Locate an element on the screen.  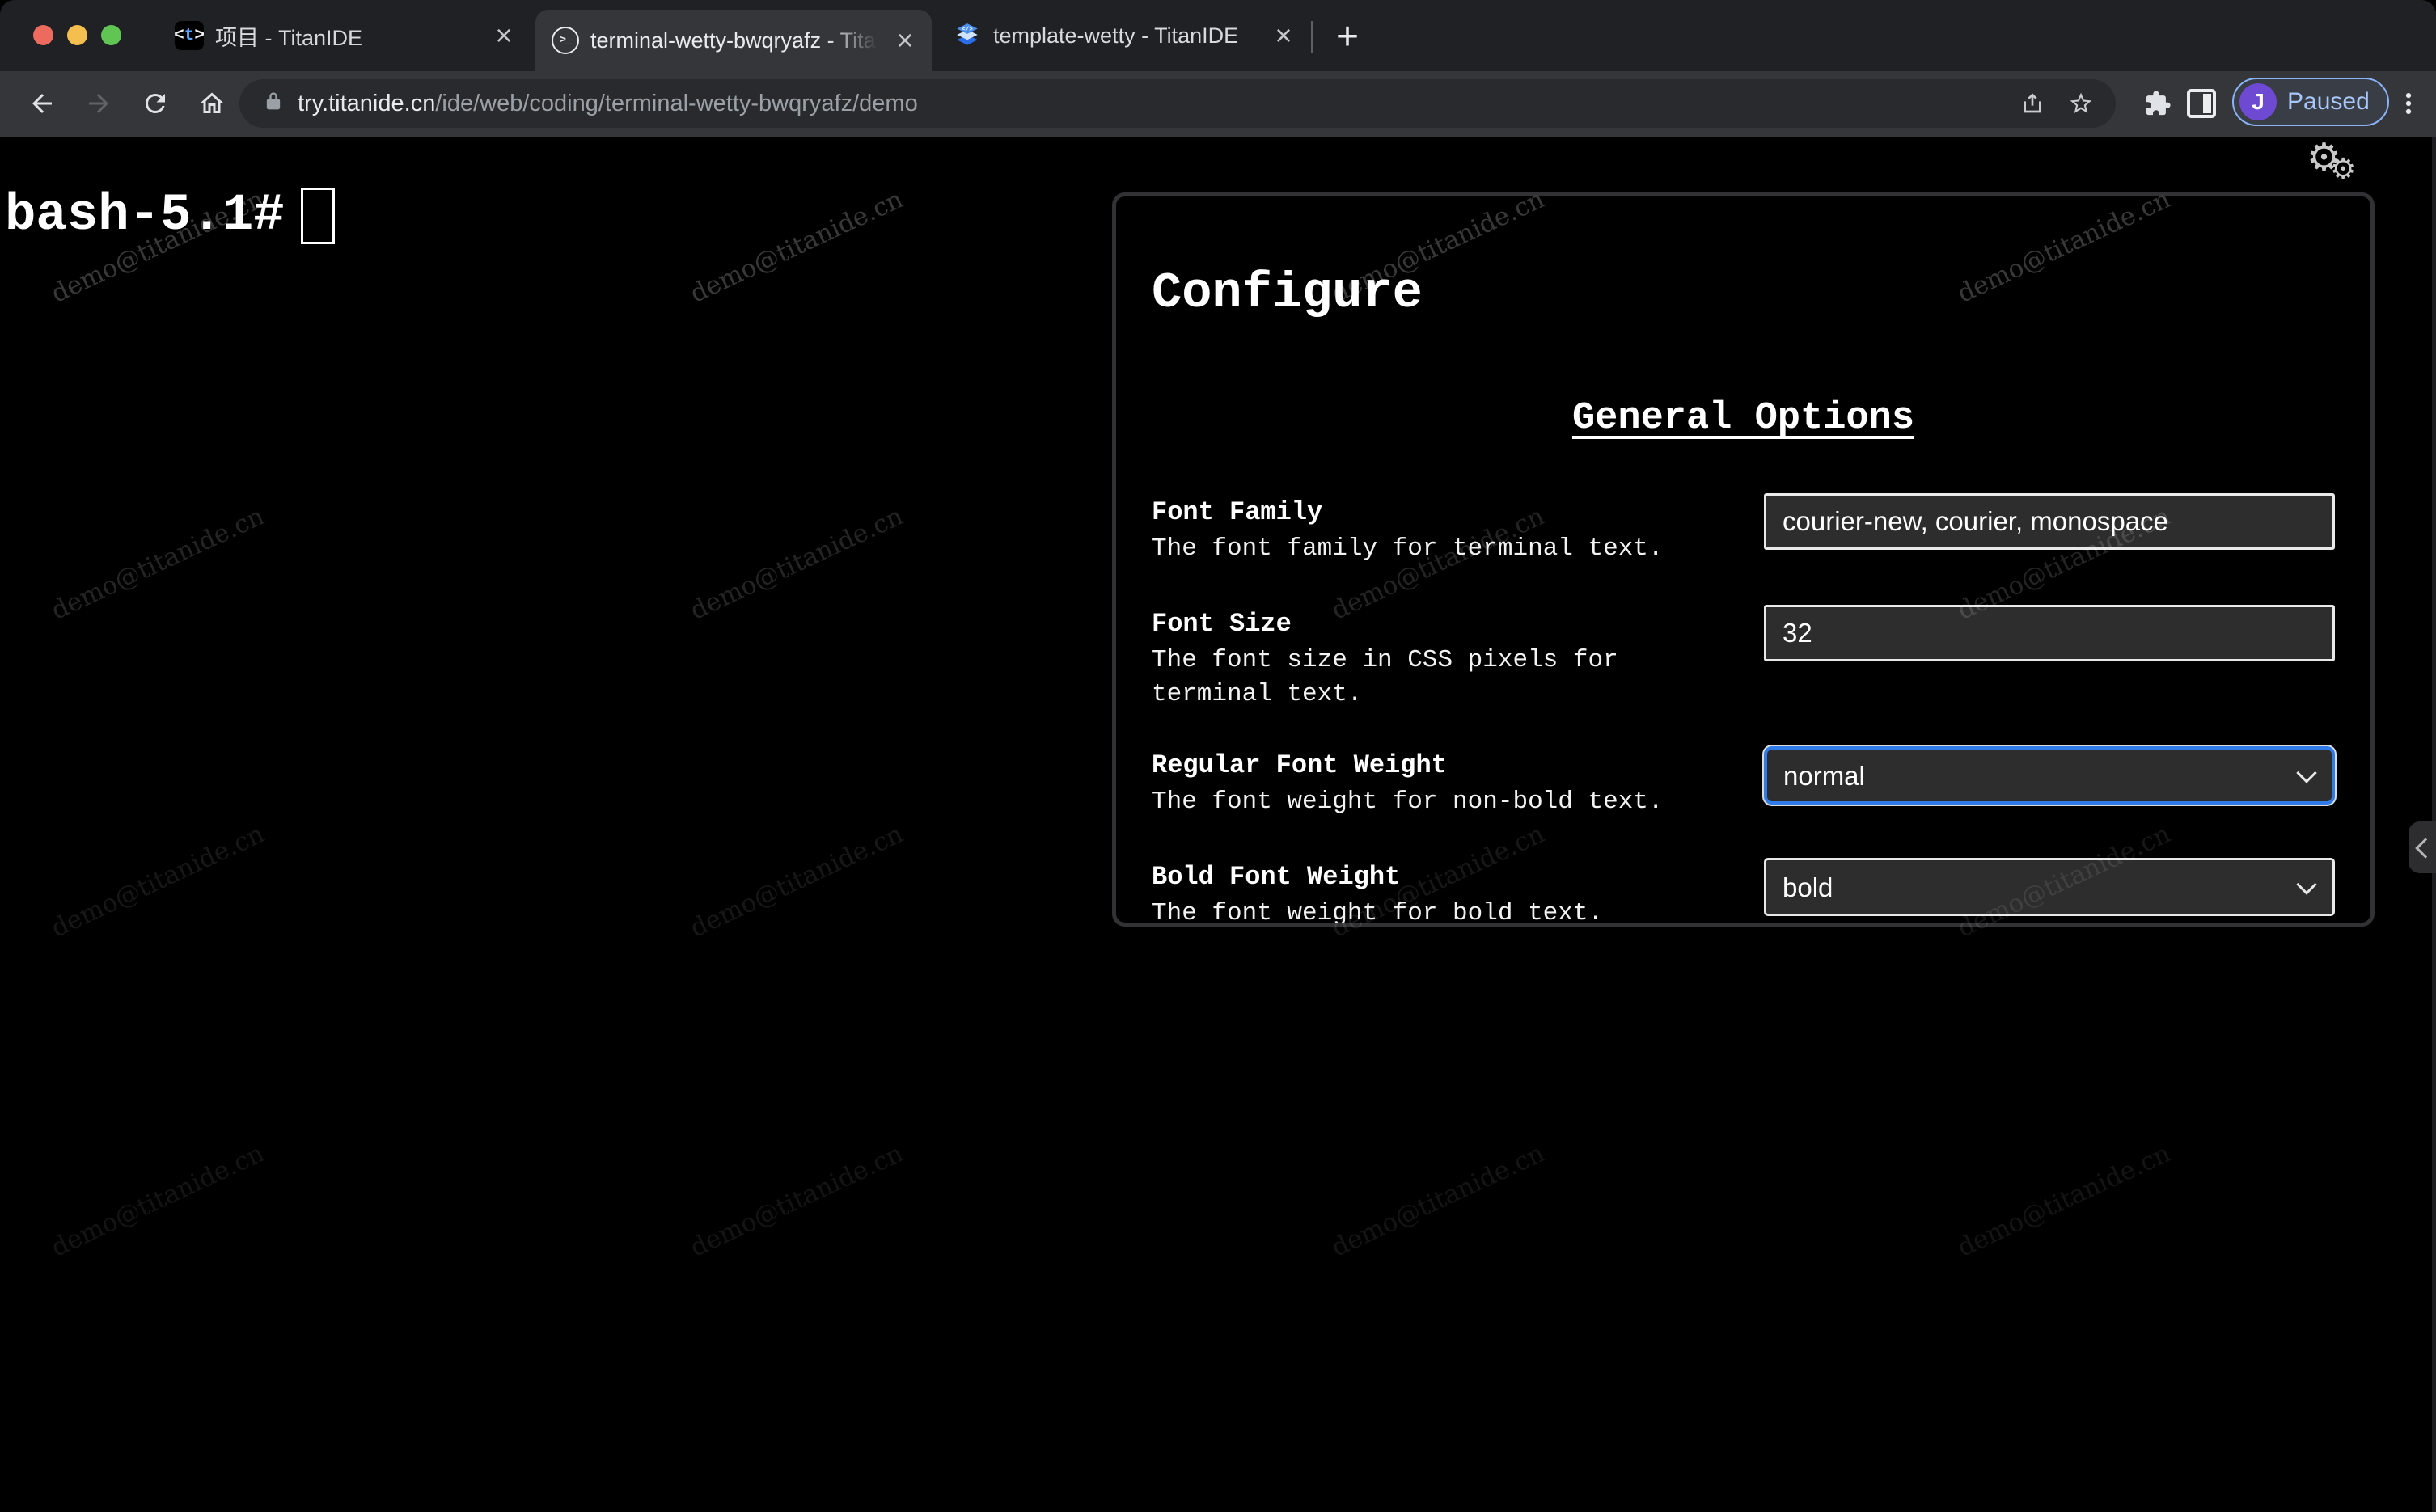
font-family-input is located at coordinates (2049, 521).